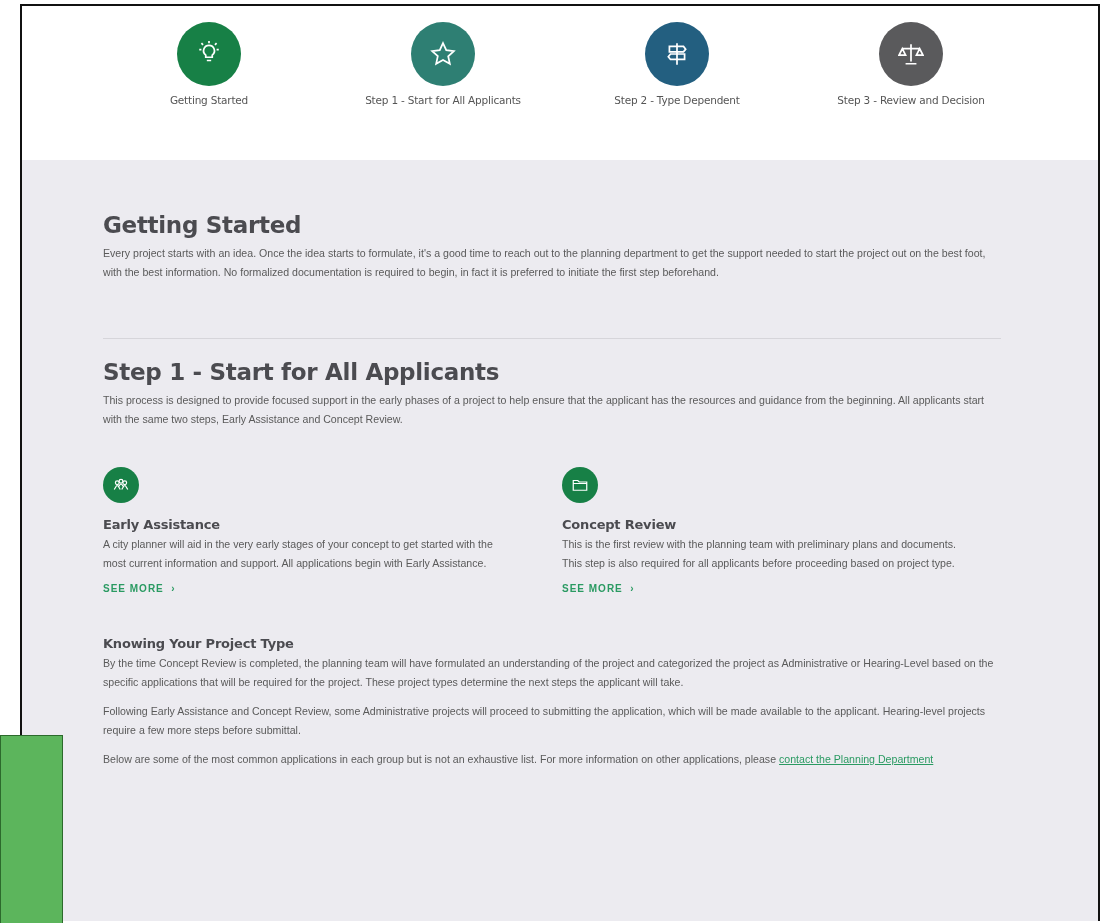 This screenshot has height=923, width=1104. What do you see at coordinates (162, 524) in the screenshot?
I see `card-title: Early Assistance` at bounding box center [162, 524].